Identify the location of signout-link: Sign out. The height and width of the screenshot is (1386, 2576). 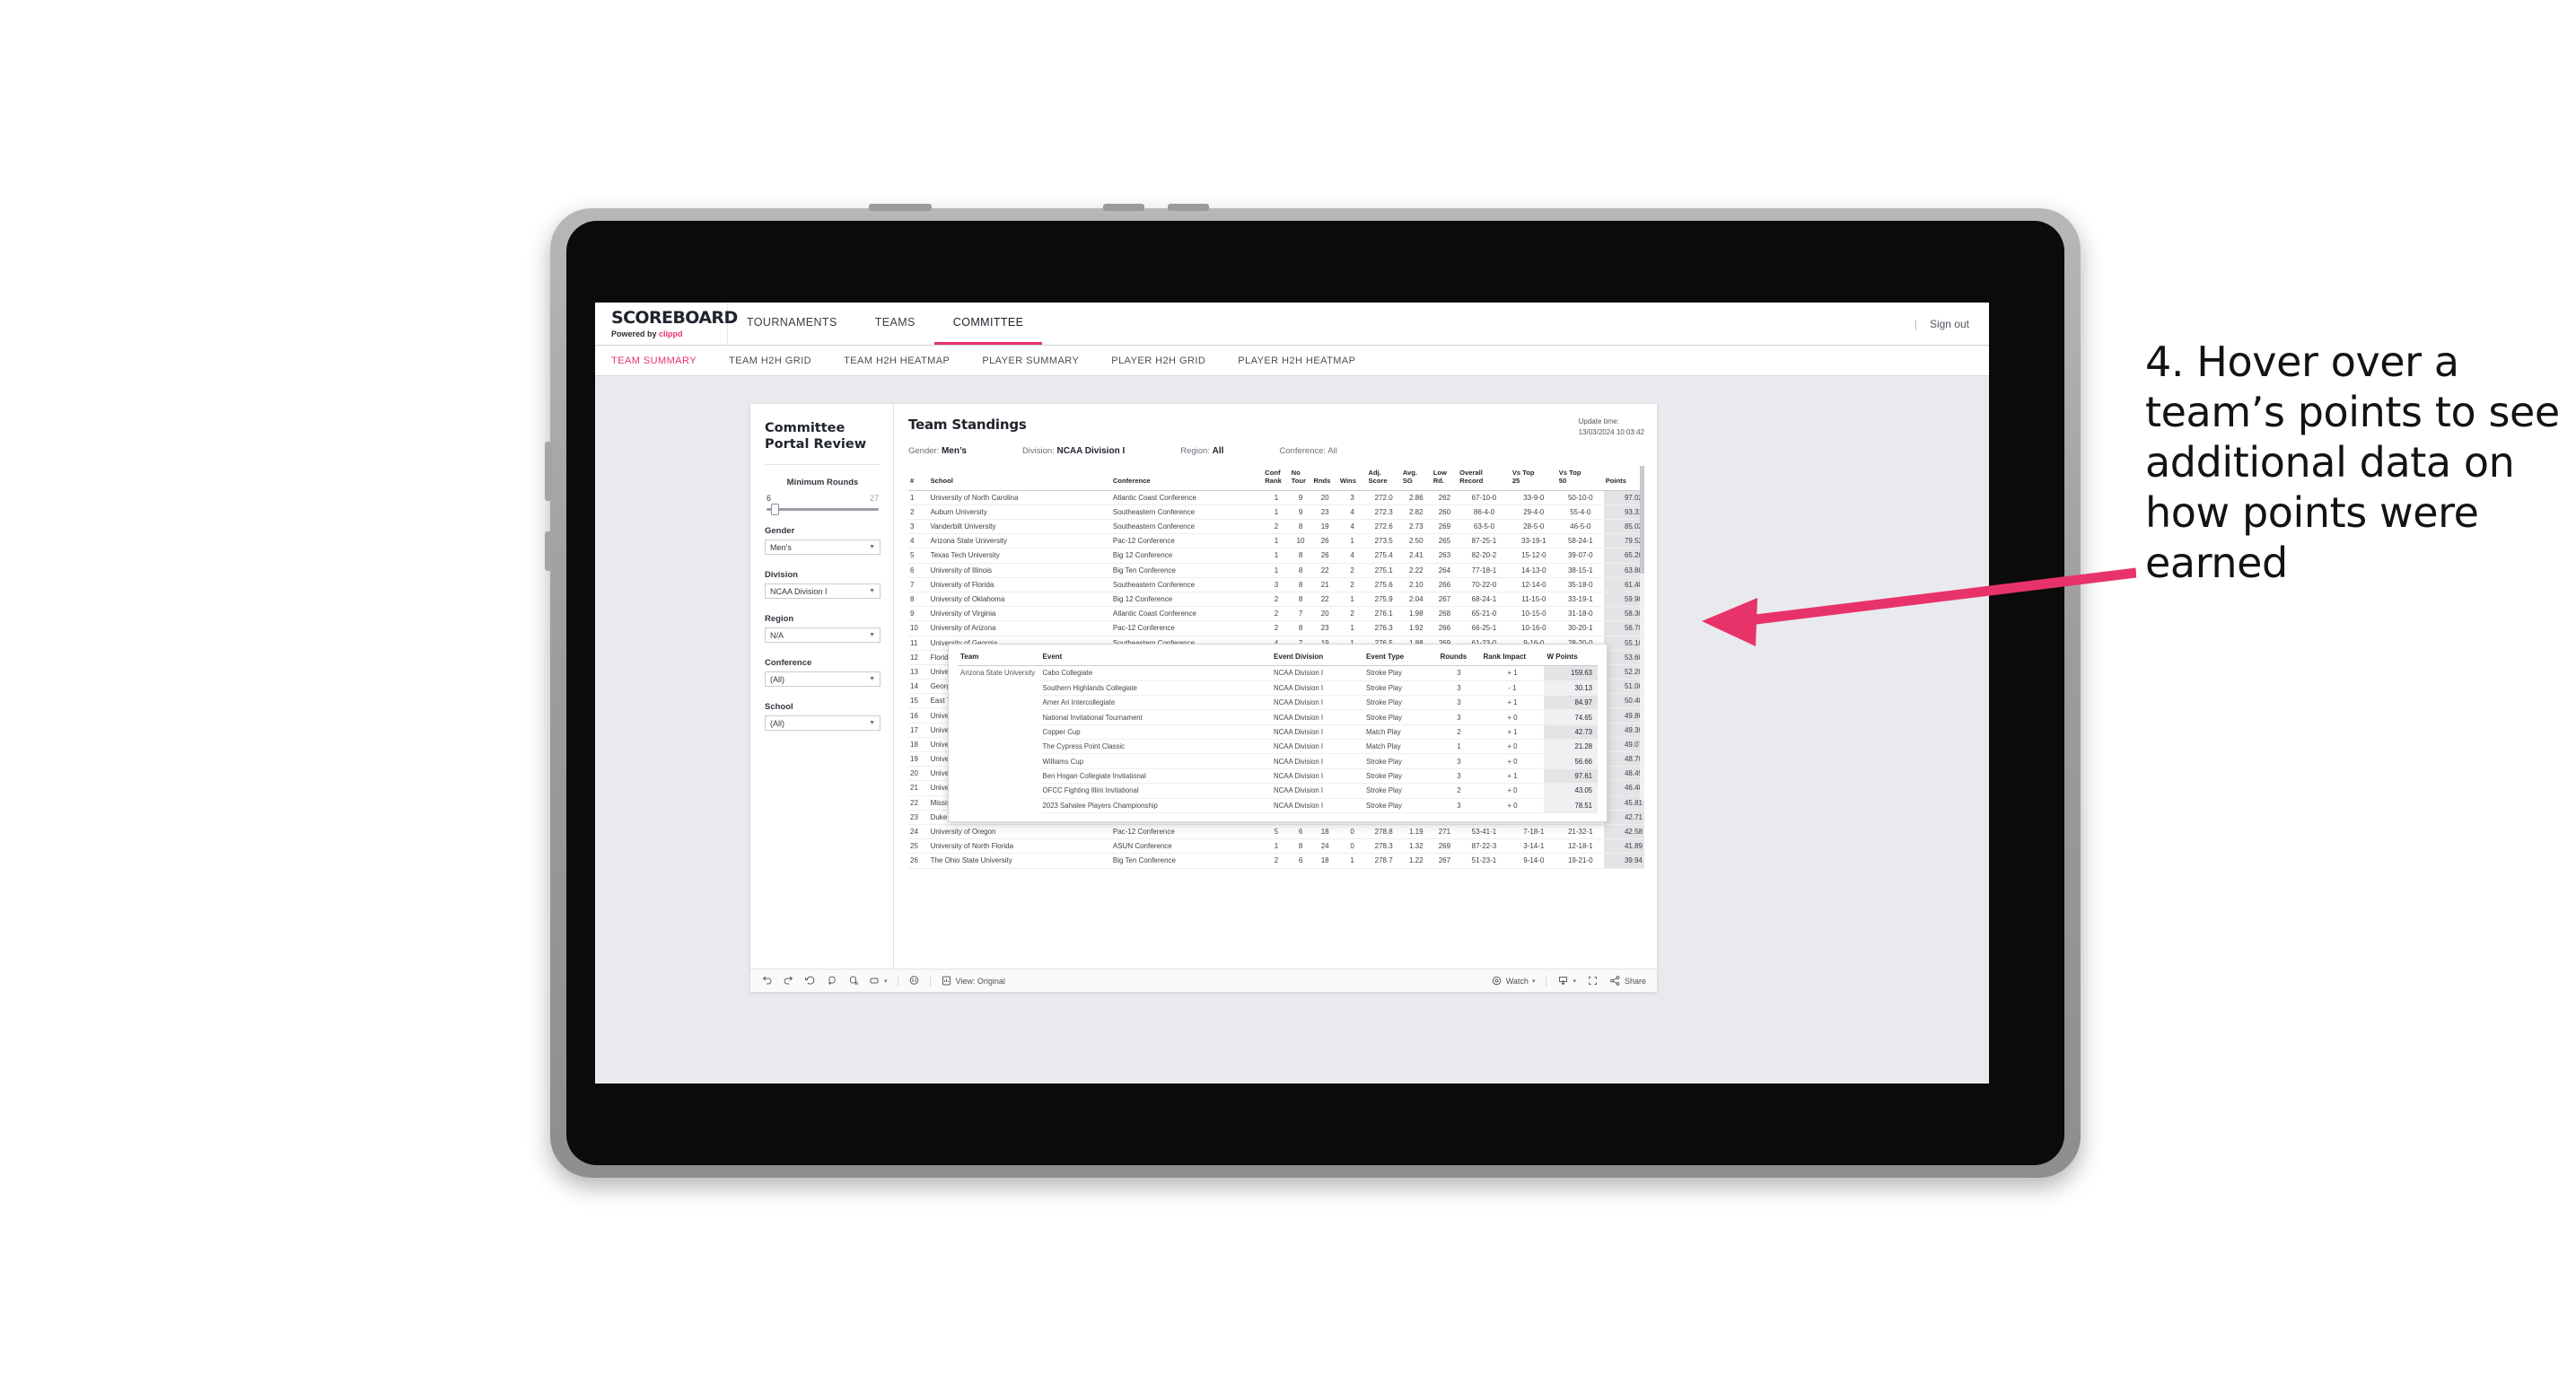
(1949, 324).